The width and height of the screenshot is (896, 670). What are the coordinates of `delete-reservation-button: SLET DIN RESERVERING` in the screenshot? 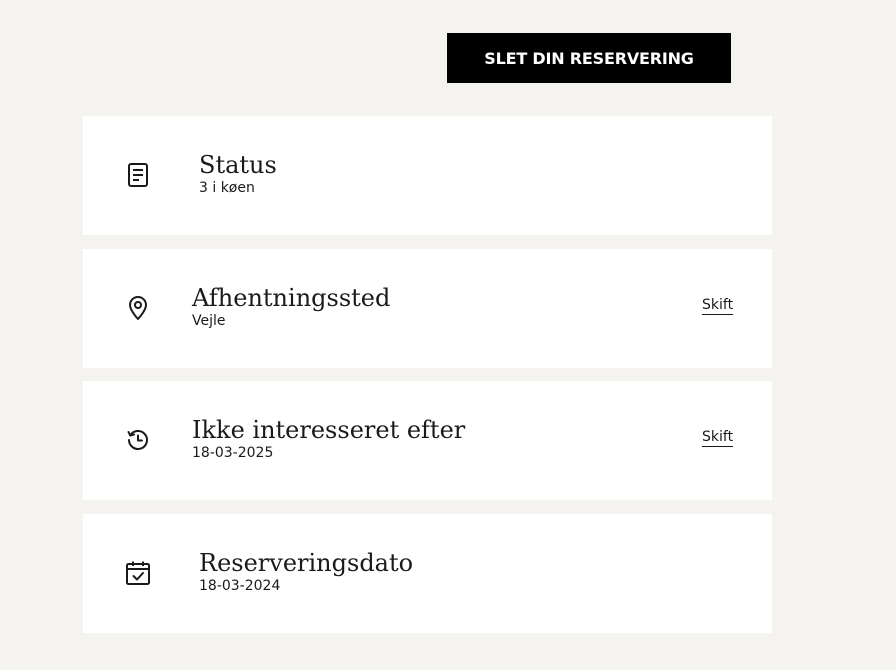 It's located at (589, 58).